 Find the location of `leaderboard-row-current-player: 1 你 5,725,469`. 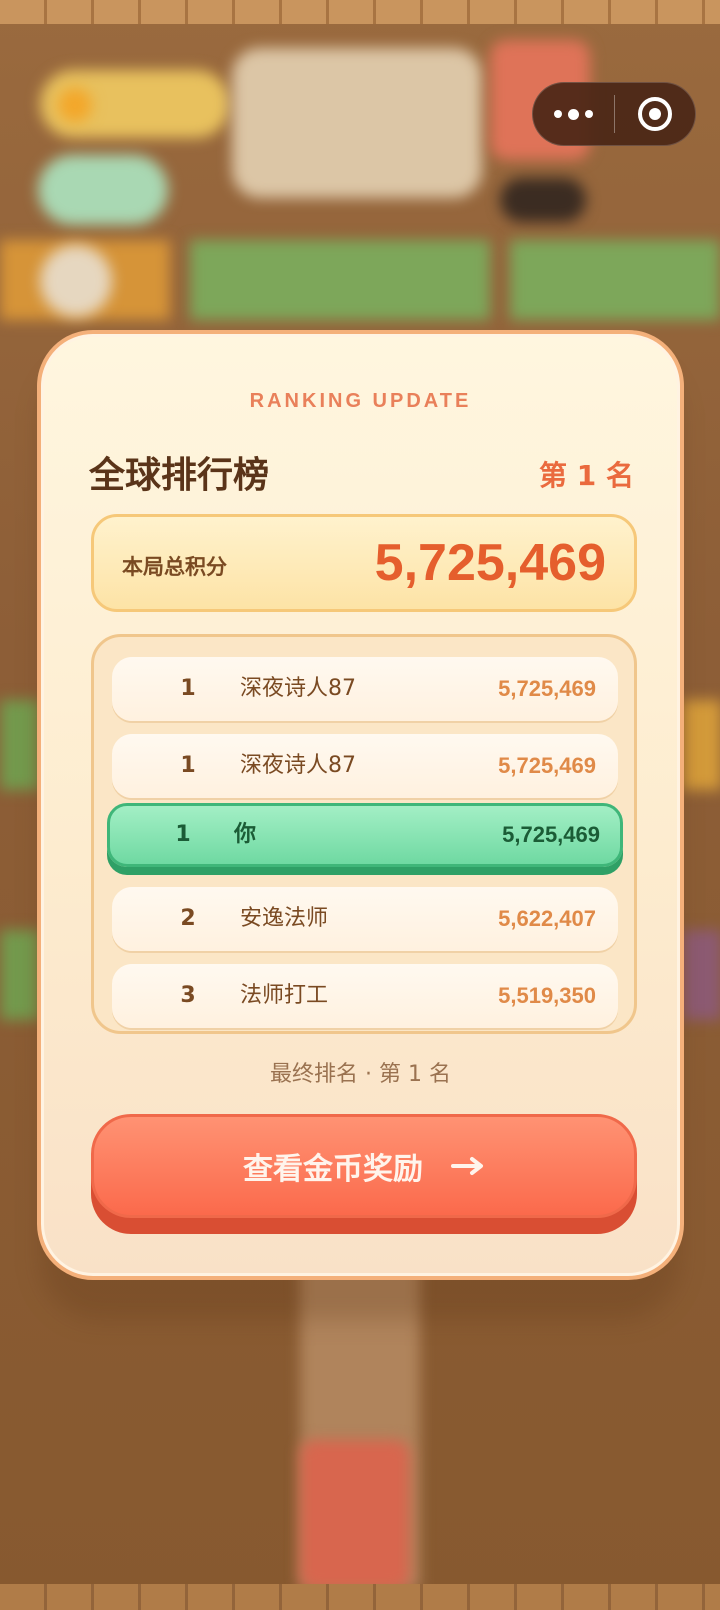

leaderboard-row-current-player: 1 你 5,725,469 is located at coordinates (365, 835).